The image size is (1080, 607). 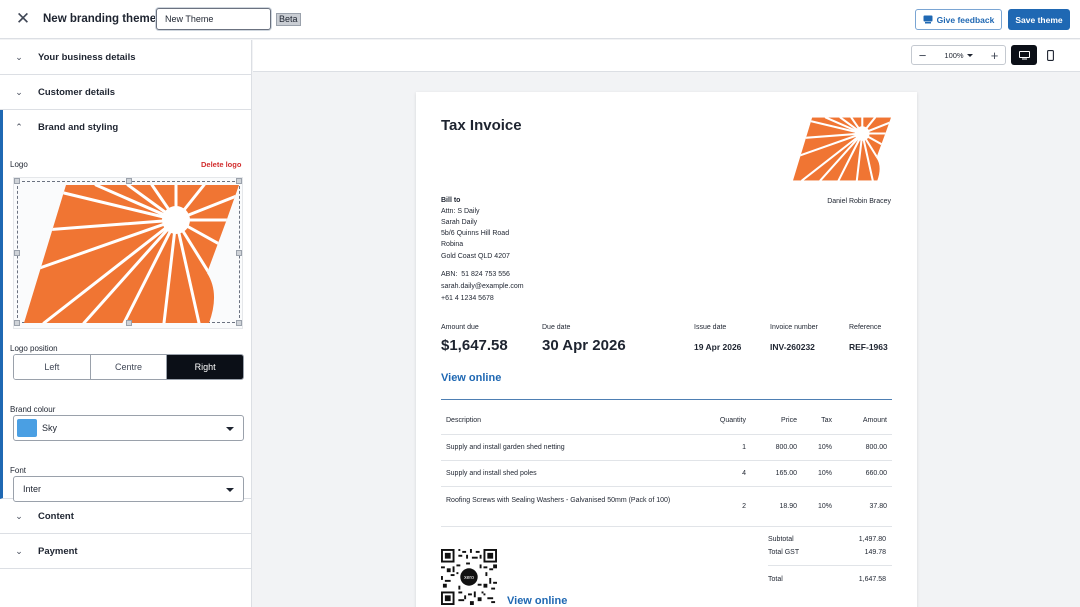 What do you see at coordinates (221, 164) in the screenshot?
I see `delete-logo-link: Delete logo` at bounding box center [221, 164].